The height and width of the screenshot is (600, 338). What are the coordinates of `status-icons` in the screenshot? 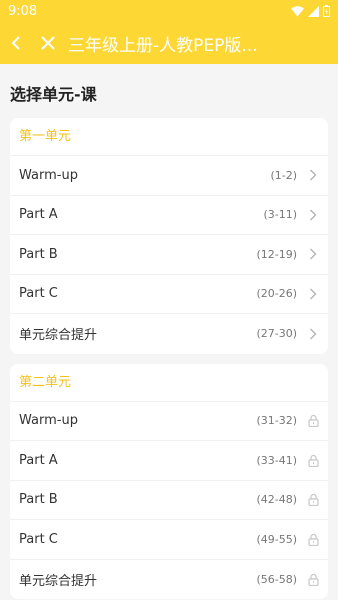 It's located at (310, 11).